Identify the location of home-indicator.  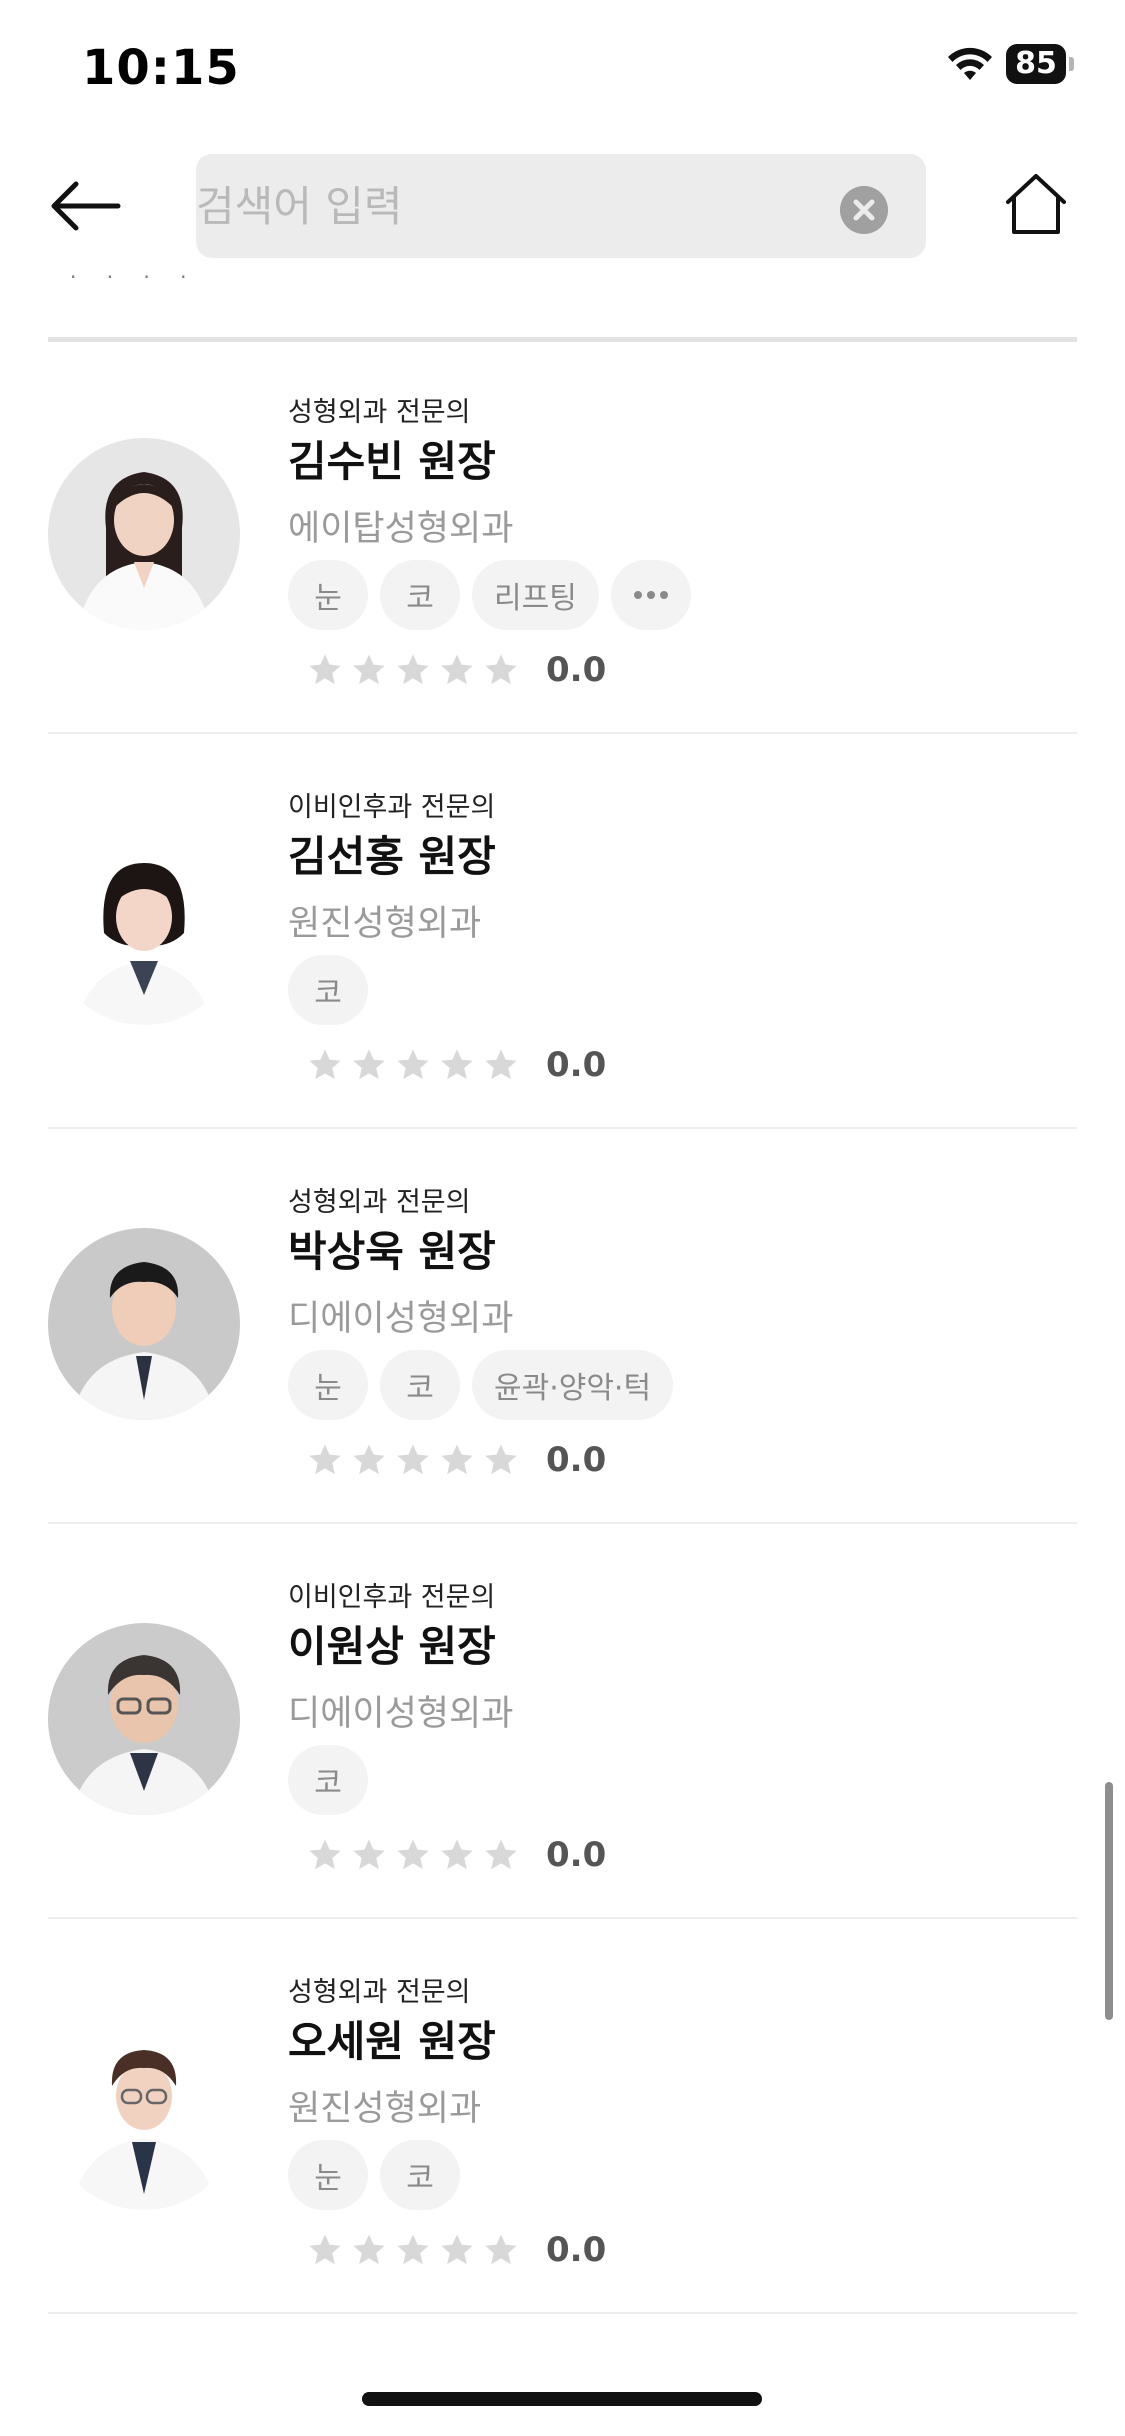
(562, 2399).